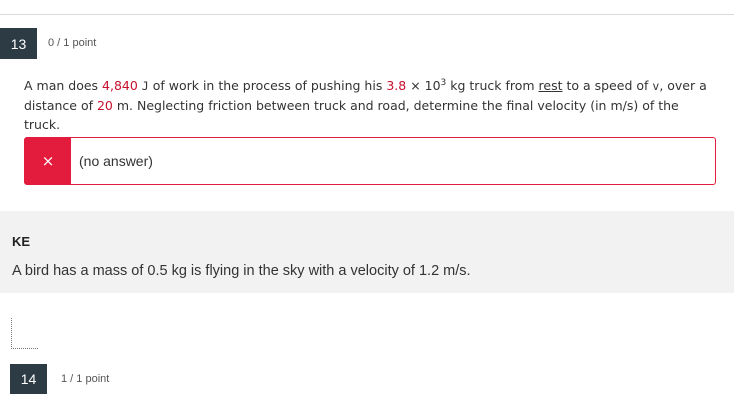 This screenshot has height=405, width=734. I want to click on rest-term: rest, so click(550, 86).